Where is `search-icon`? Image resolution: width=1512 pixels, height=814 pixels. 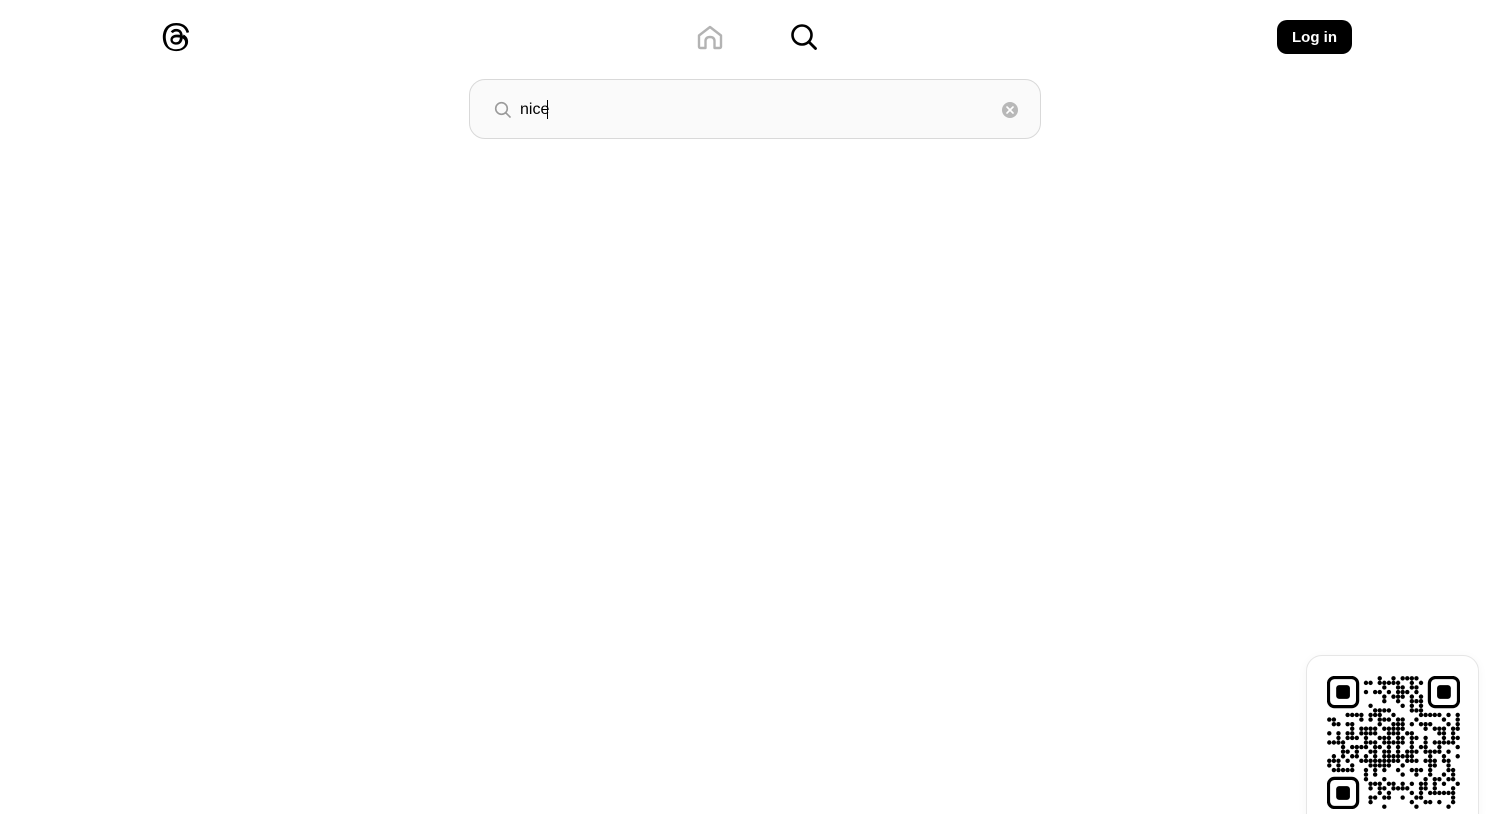
search-icon is located at coordinates (502, 109).